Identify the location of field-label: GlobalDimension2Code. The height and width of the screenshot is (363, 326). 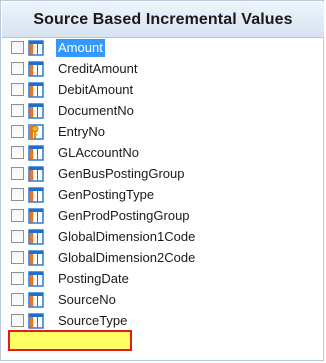
(127, 257).